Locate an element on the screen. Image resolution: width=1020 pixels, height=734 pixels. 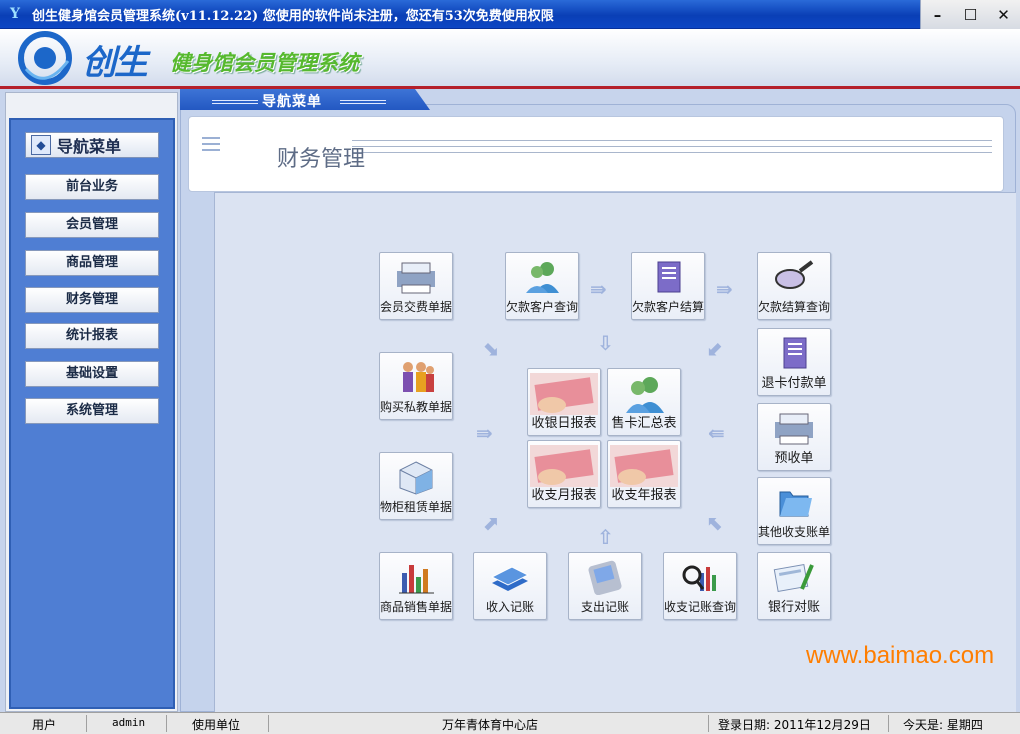
sidebar-item-reports: 统计报表 is located at coordinates (92, 336).